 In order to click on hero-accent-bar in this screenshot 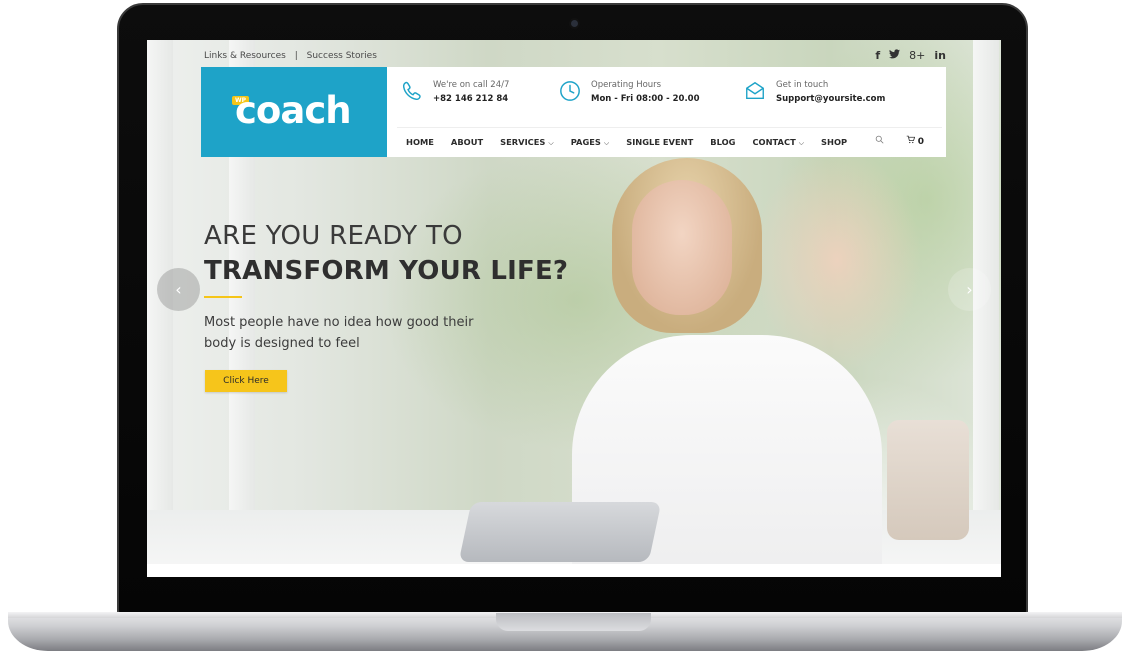, I will do `click(223, 297)`.